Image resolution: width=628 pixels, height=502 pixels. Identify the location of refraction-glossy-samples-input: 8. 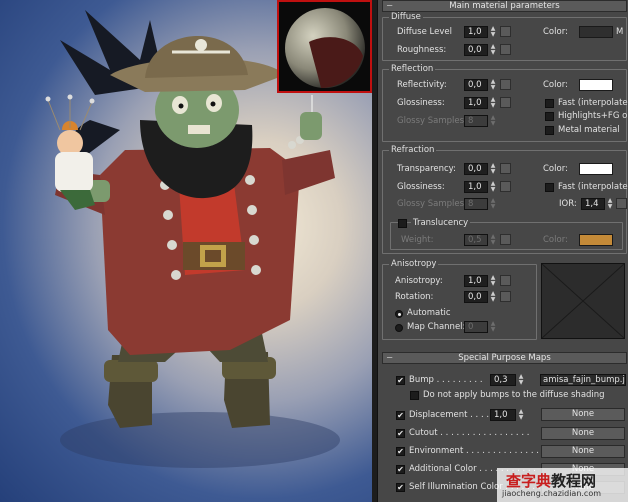
(476, 204).